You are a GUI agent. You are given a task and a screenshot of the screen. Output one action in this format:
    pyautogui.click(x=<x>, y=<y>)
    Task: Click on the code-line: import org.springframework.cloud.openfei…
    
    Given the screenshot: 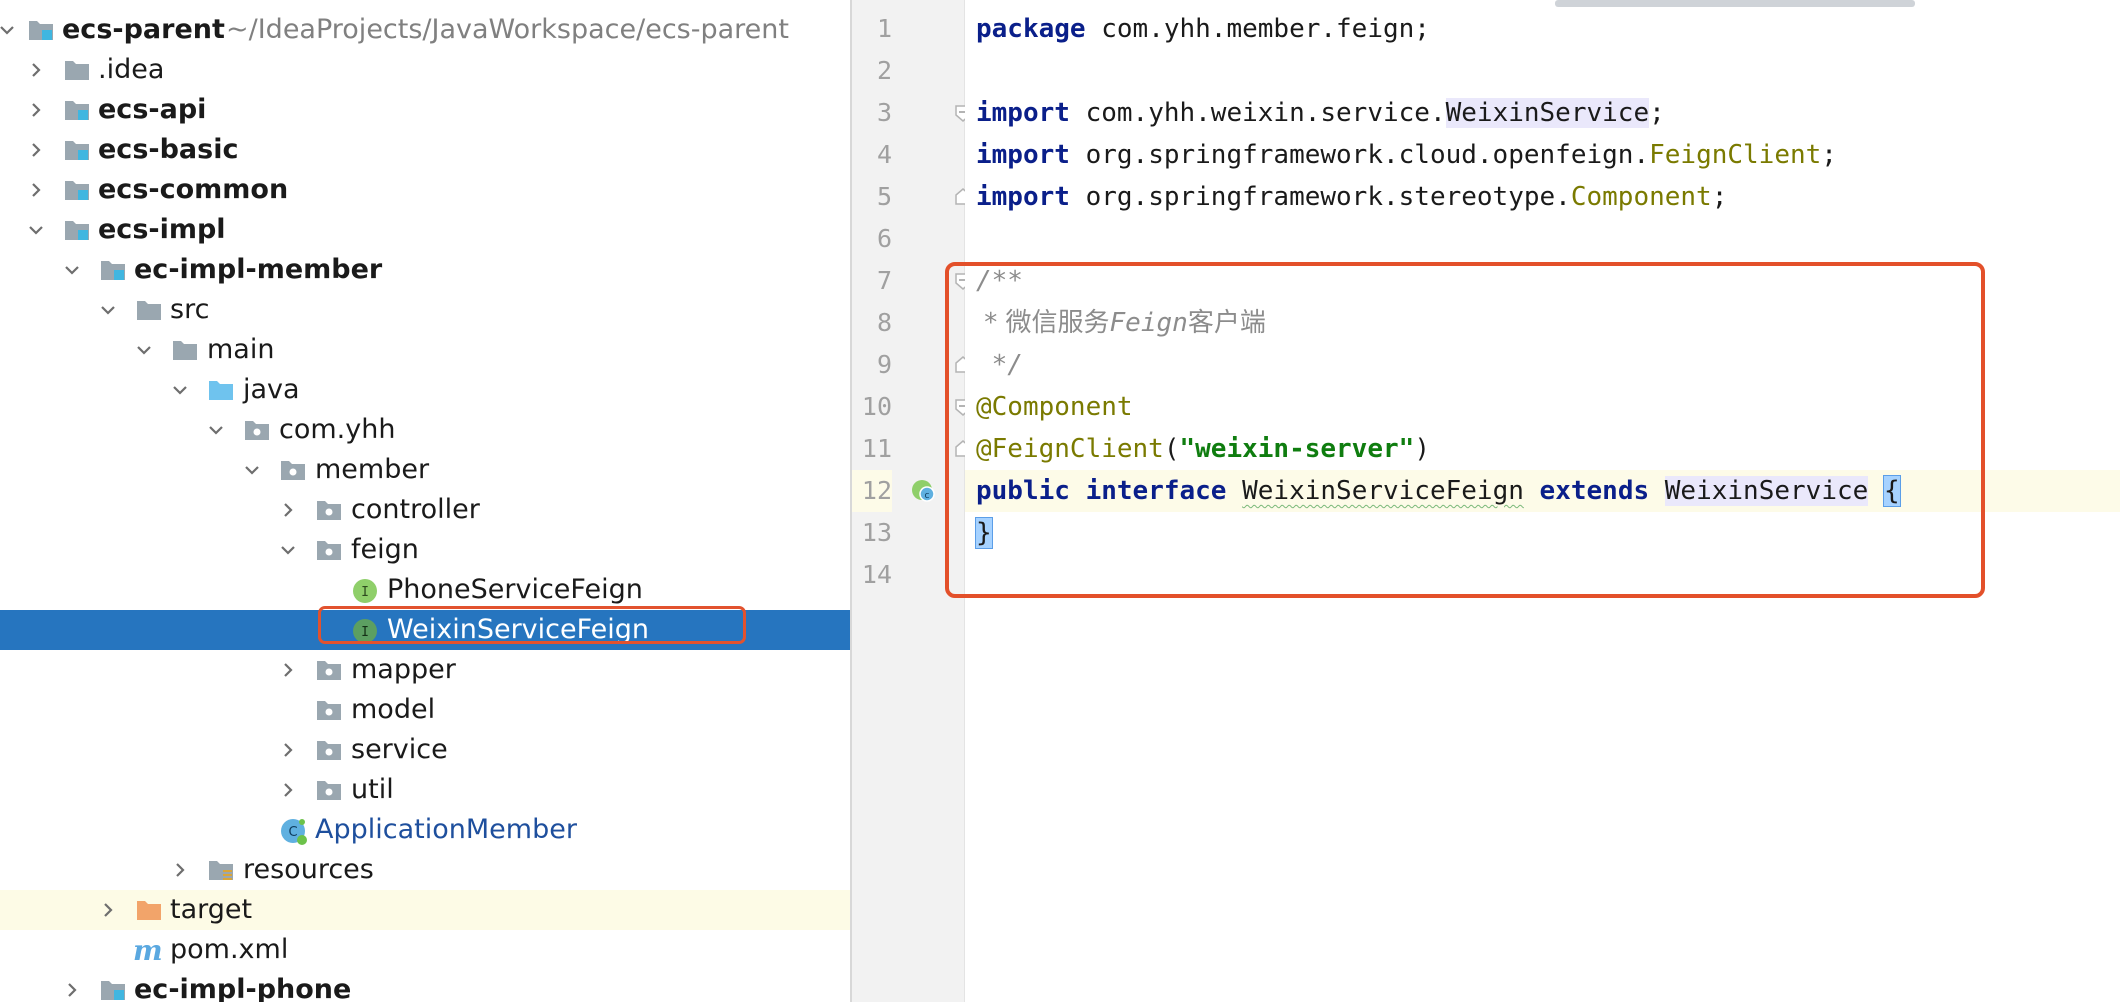 What is the action you would take?
    pyautogui.click(x=1542, y=155)
    